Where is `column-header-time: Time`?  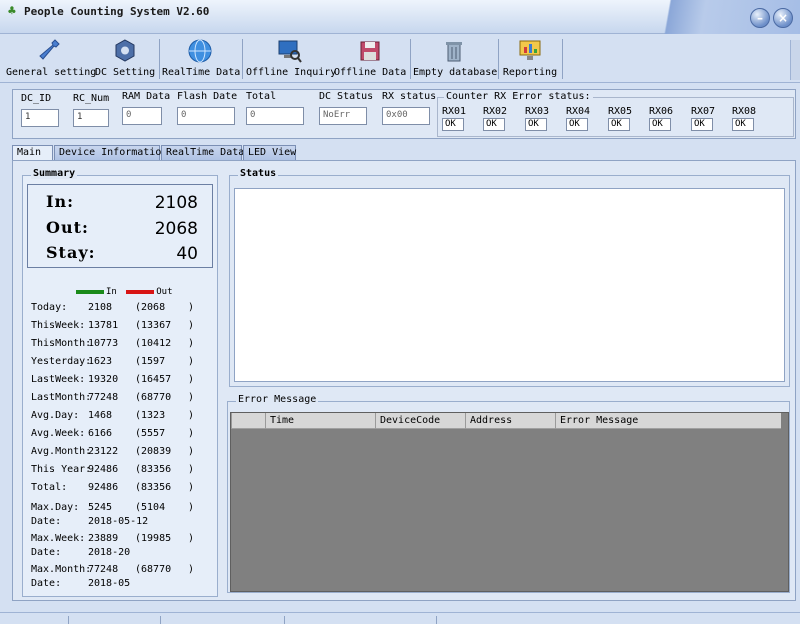 column-header-time: Time is located at coordinates (320, 421).